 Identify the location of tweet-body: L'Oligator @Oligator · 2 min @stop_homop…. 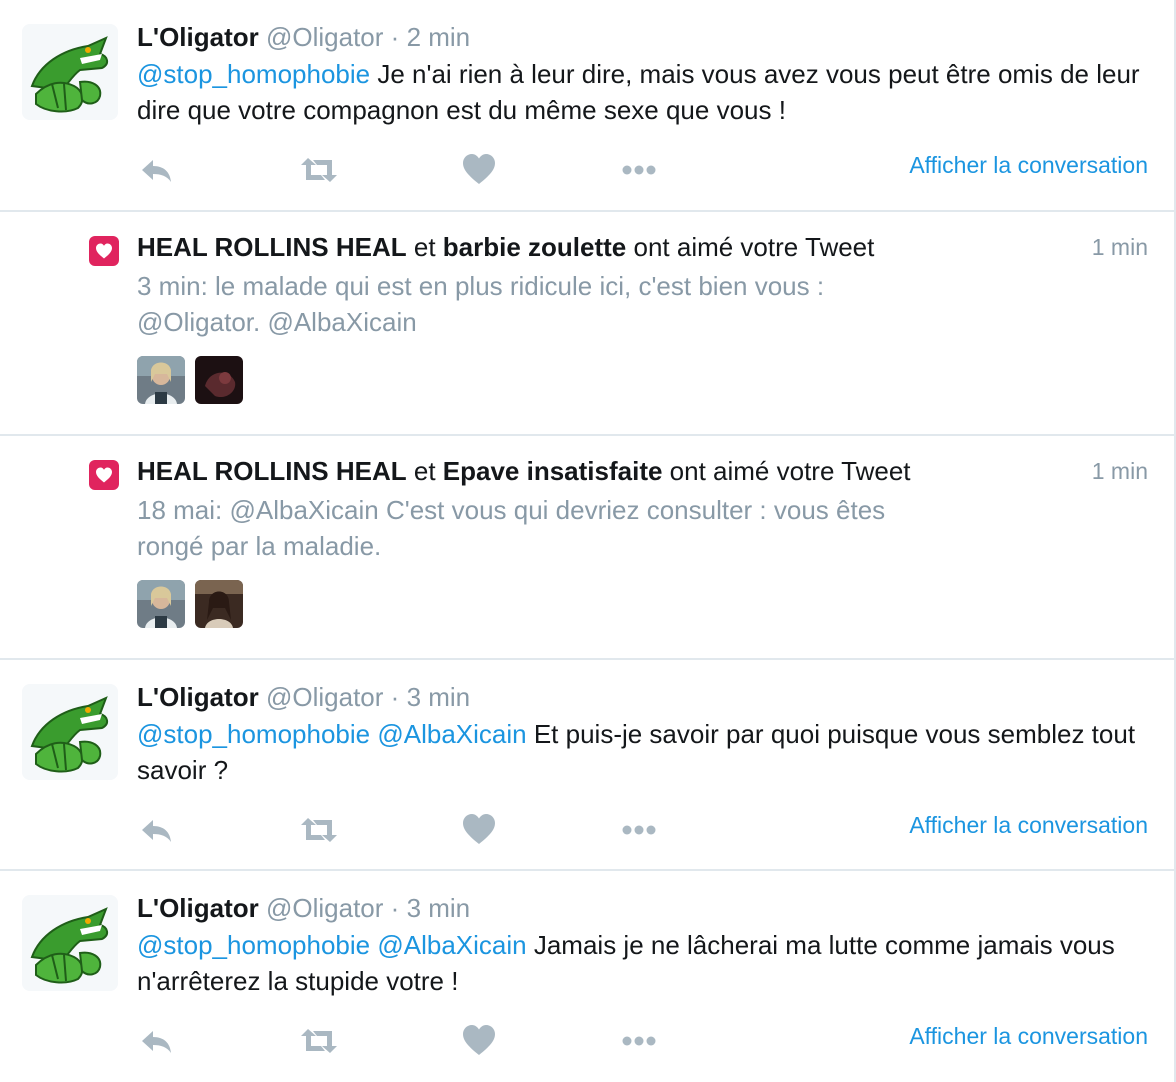
(642, 74).